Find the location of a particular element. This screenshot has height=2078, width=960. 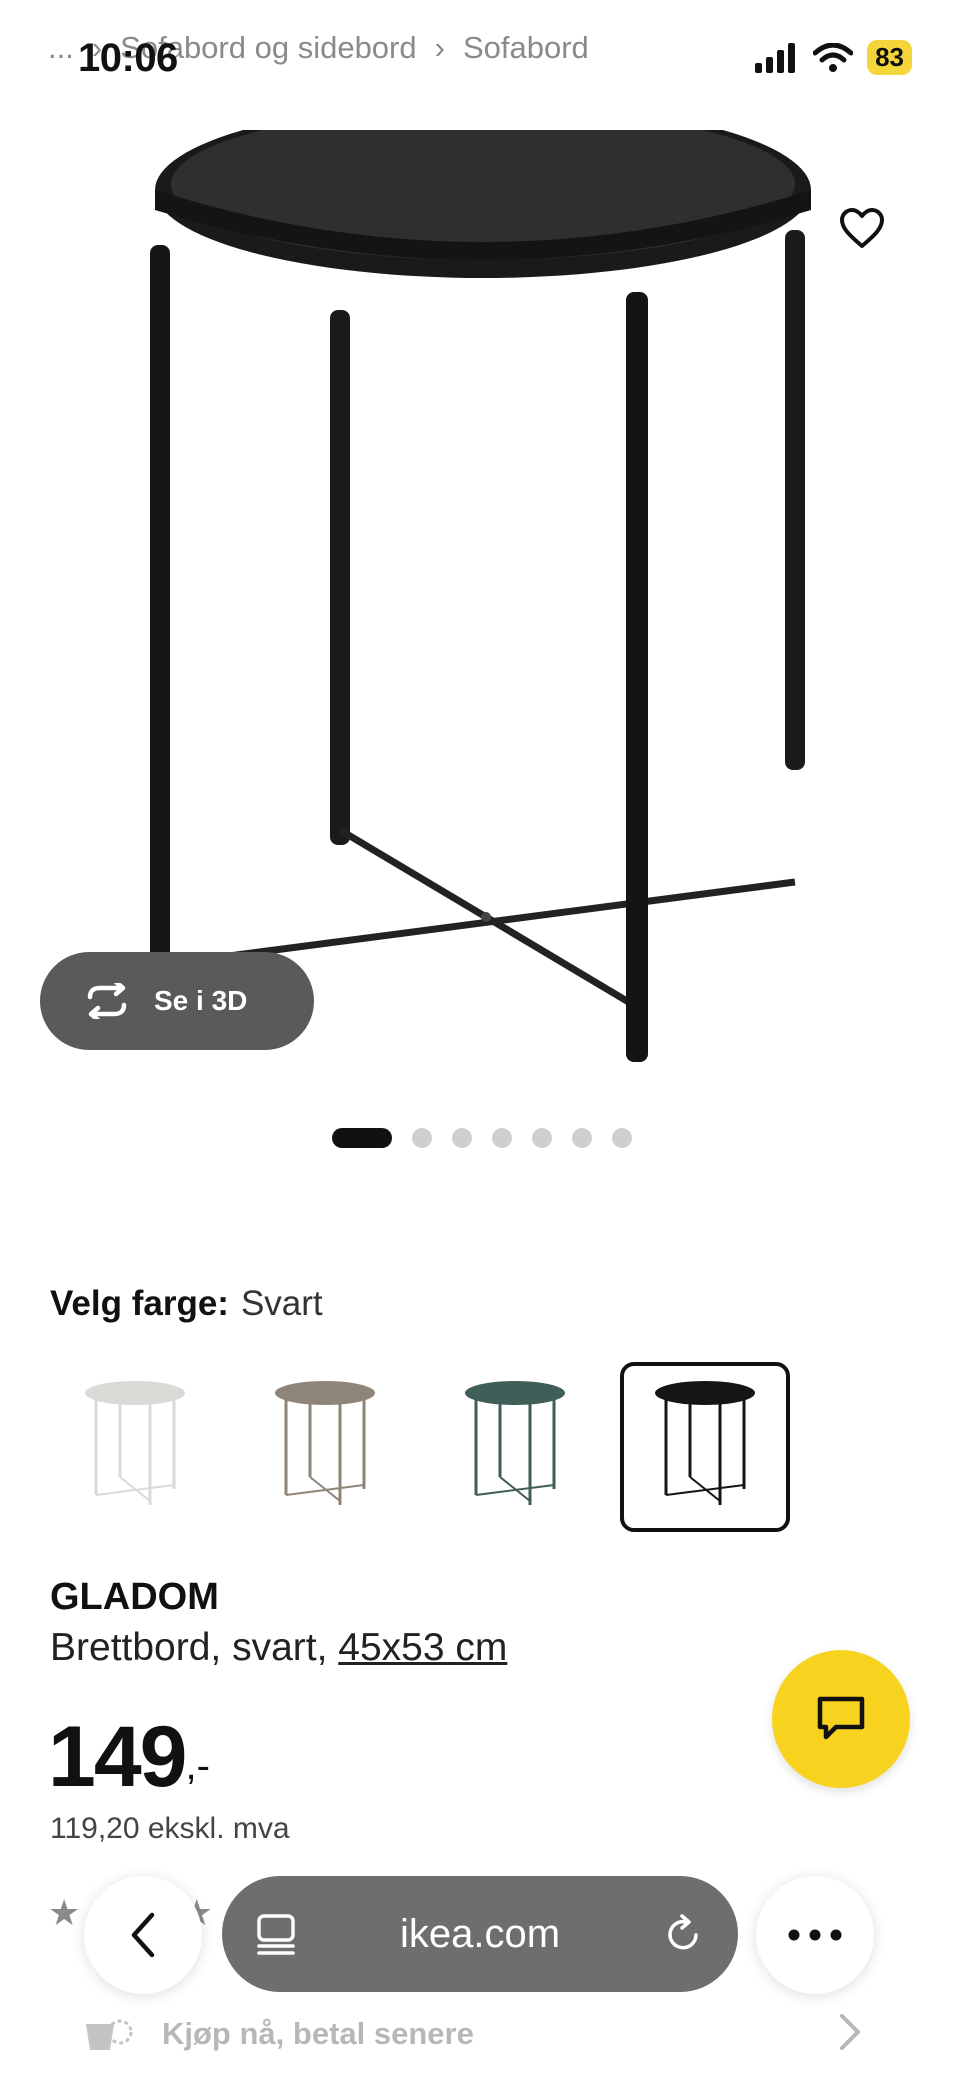

favorite-button is located at coordinates (862, 228).